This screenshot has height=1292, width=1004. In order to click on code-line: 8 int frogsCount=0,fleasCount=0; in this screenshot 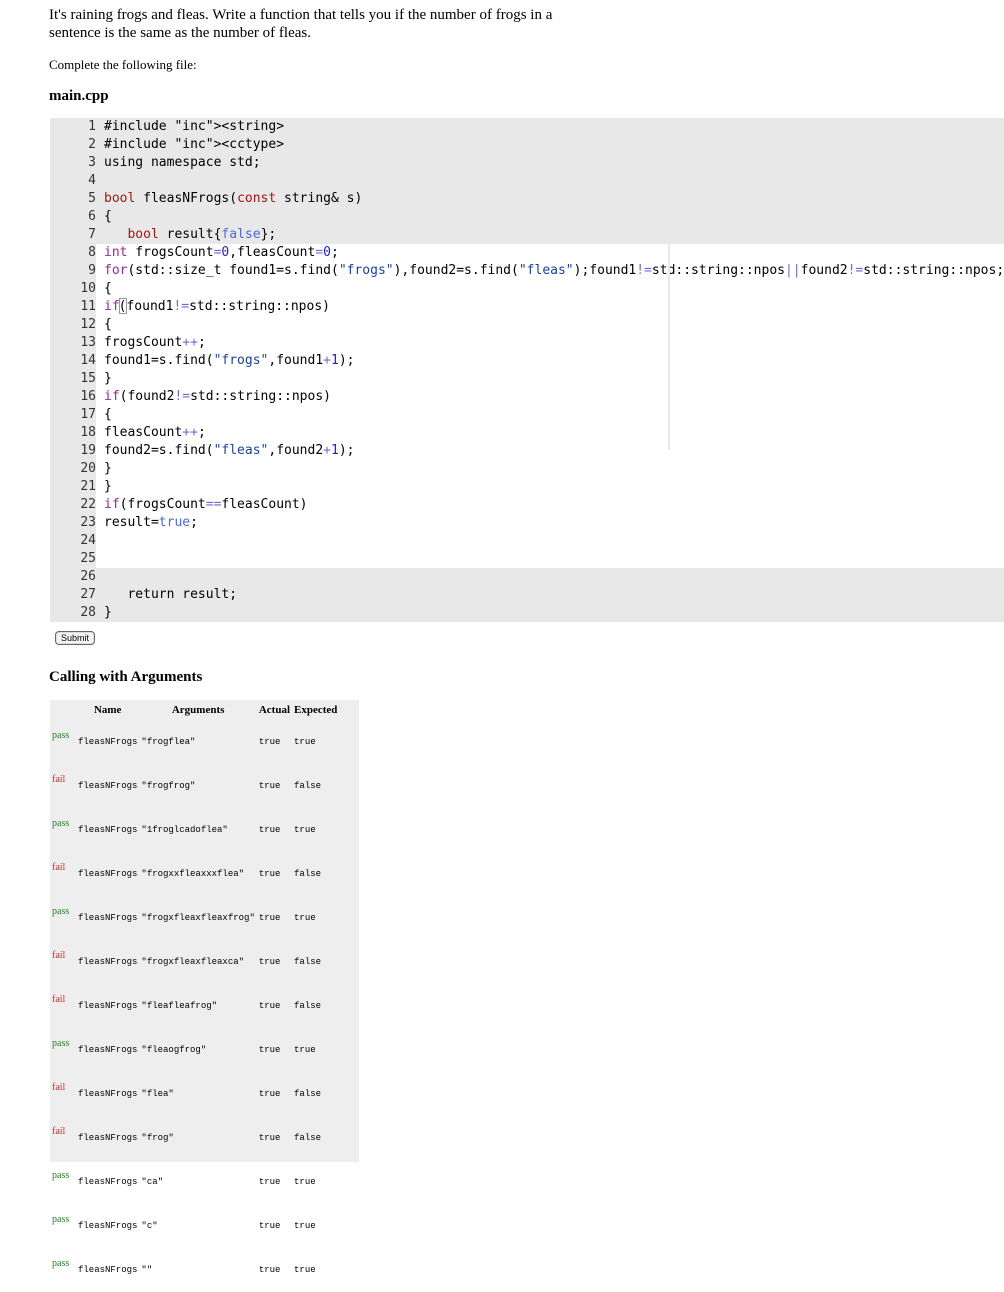, I will do `click(527, 253)`.